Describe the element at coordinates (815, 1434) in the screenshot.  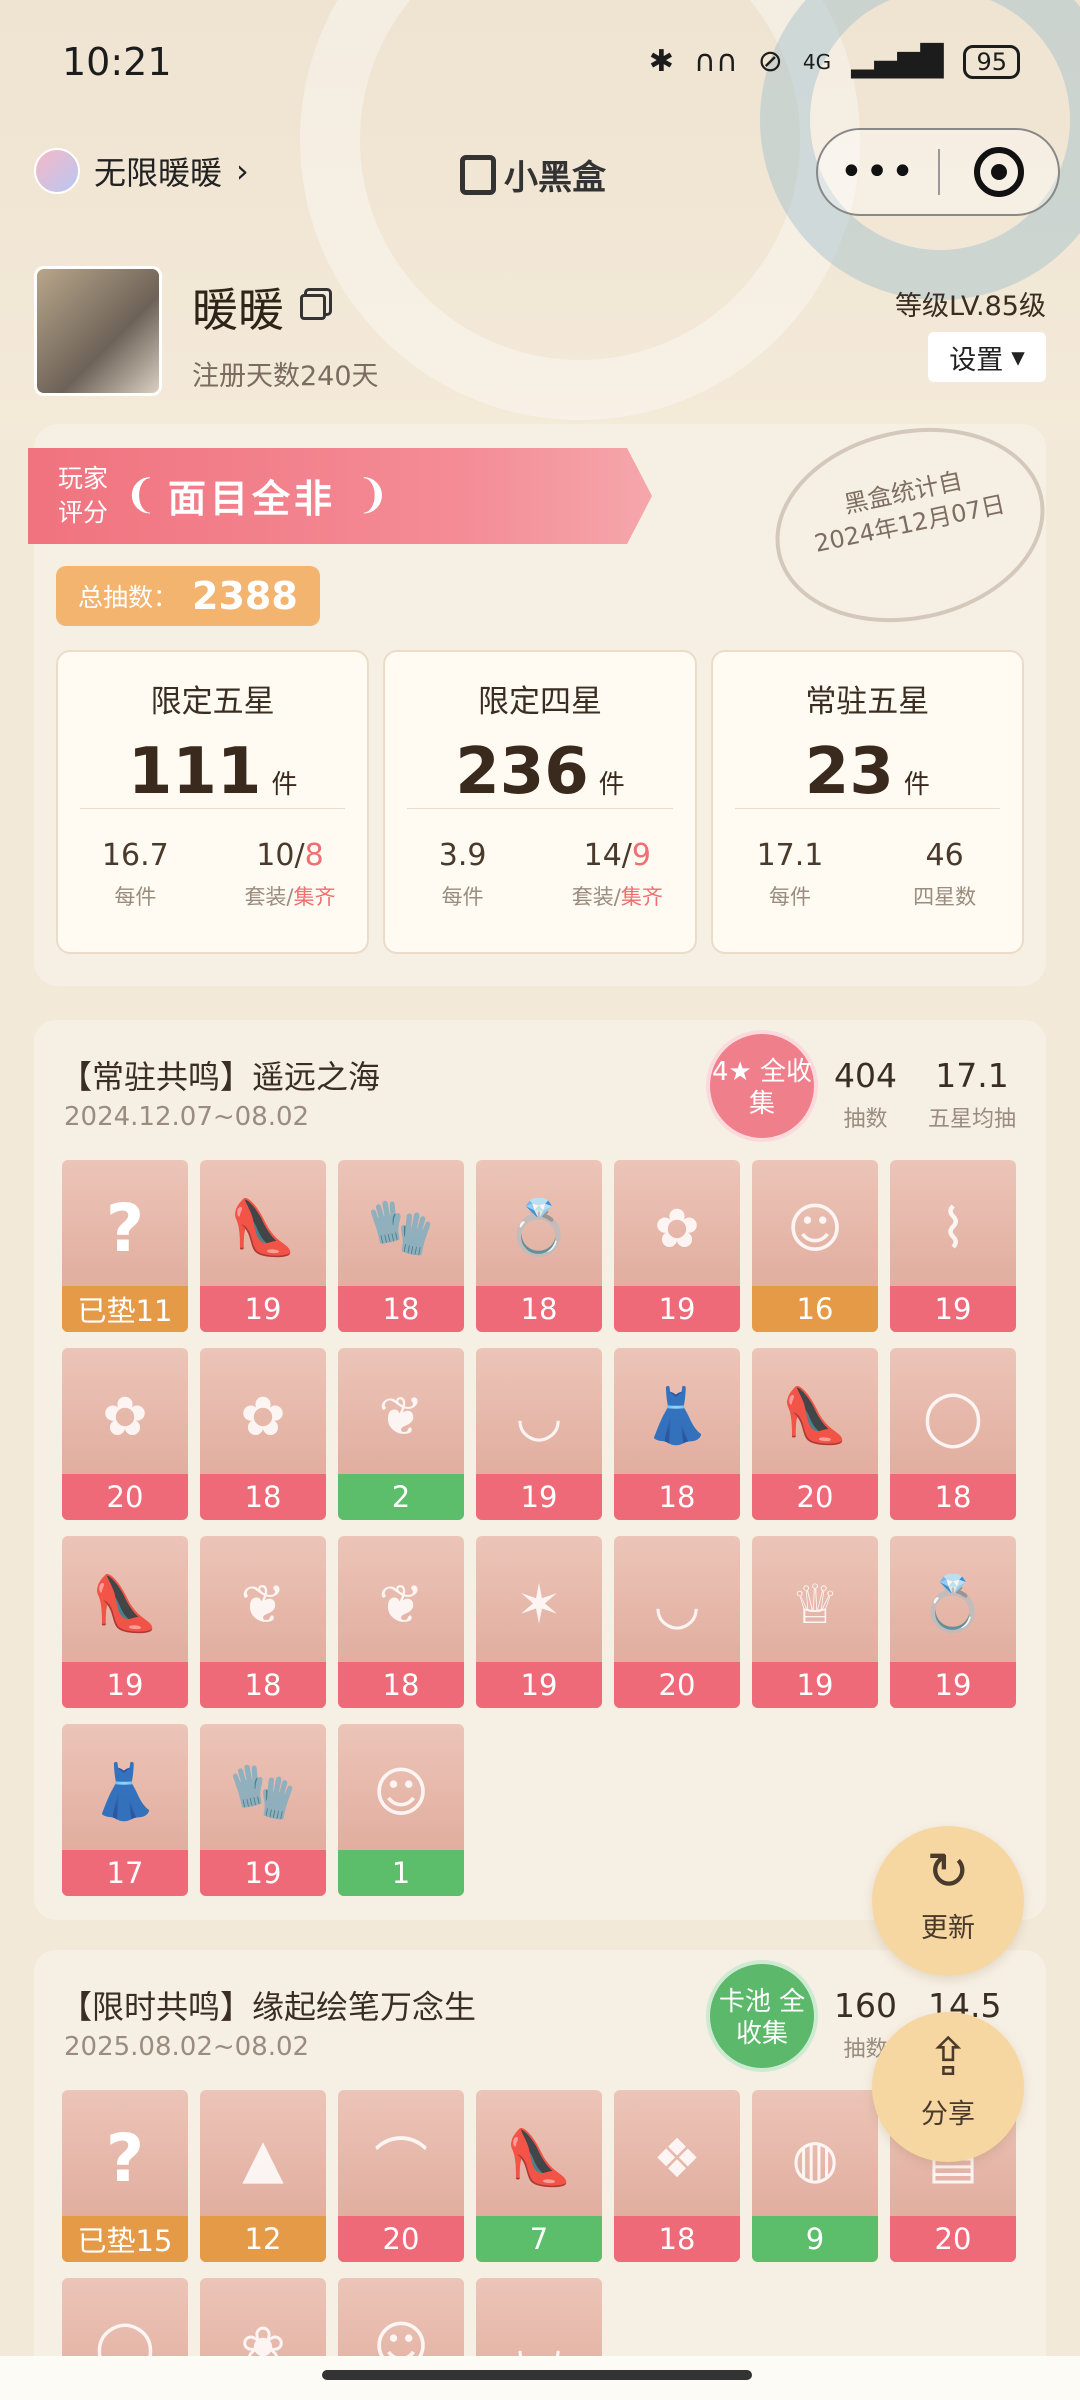
I see `item-tile: 👠 20` at that location.